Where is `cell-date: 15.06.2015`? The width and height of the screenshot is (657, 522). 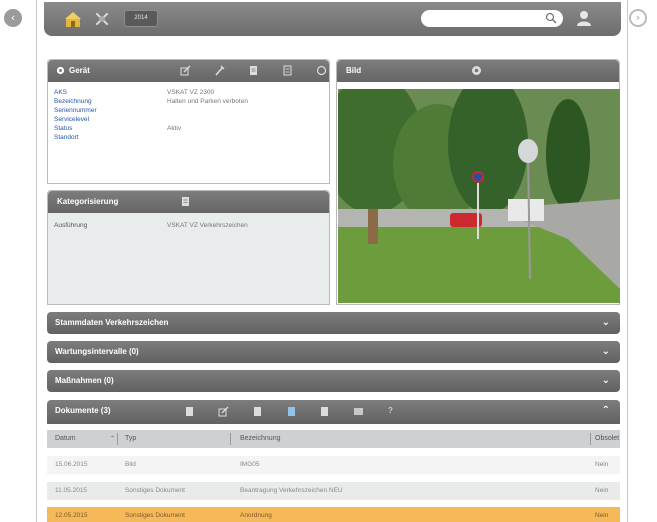
cell-date: 15.06.2015 is located at coordinates (71, 464).